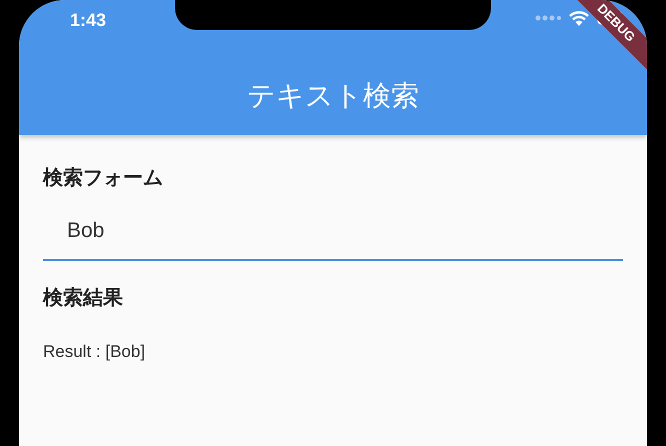 Image resolution: width=666 pixels, height=446 pixels. I want to click on results-heading: 検索結果, so click(83, 298).